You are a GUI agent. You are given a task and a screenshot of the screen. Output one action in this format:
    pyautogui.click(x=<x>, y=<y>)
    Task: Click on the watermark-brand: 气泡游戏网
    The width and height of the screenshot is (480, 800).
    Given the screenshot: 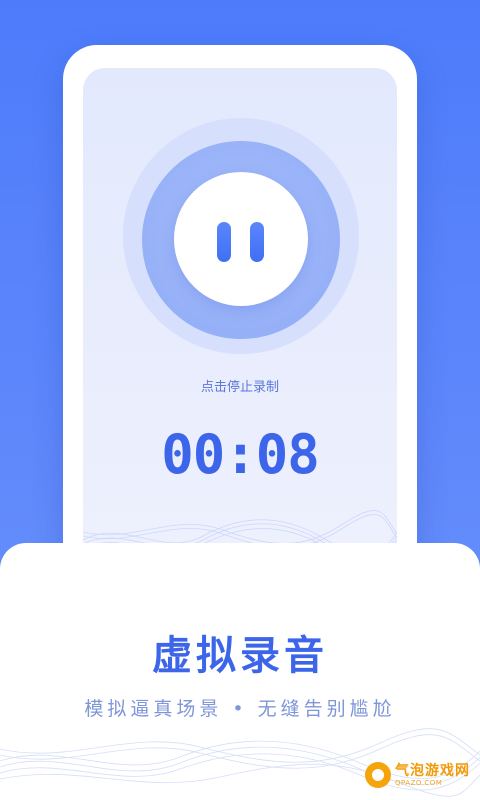 What is the action you would take?
    pyautogui.click(x=432, y=770)
    